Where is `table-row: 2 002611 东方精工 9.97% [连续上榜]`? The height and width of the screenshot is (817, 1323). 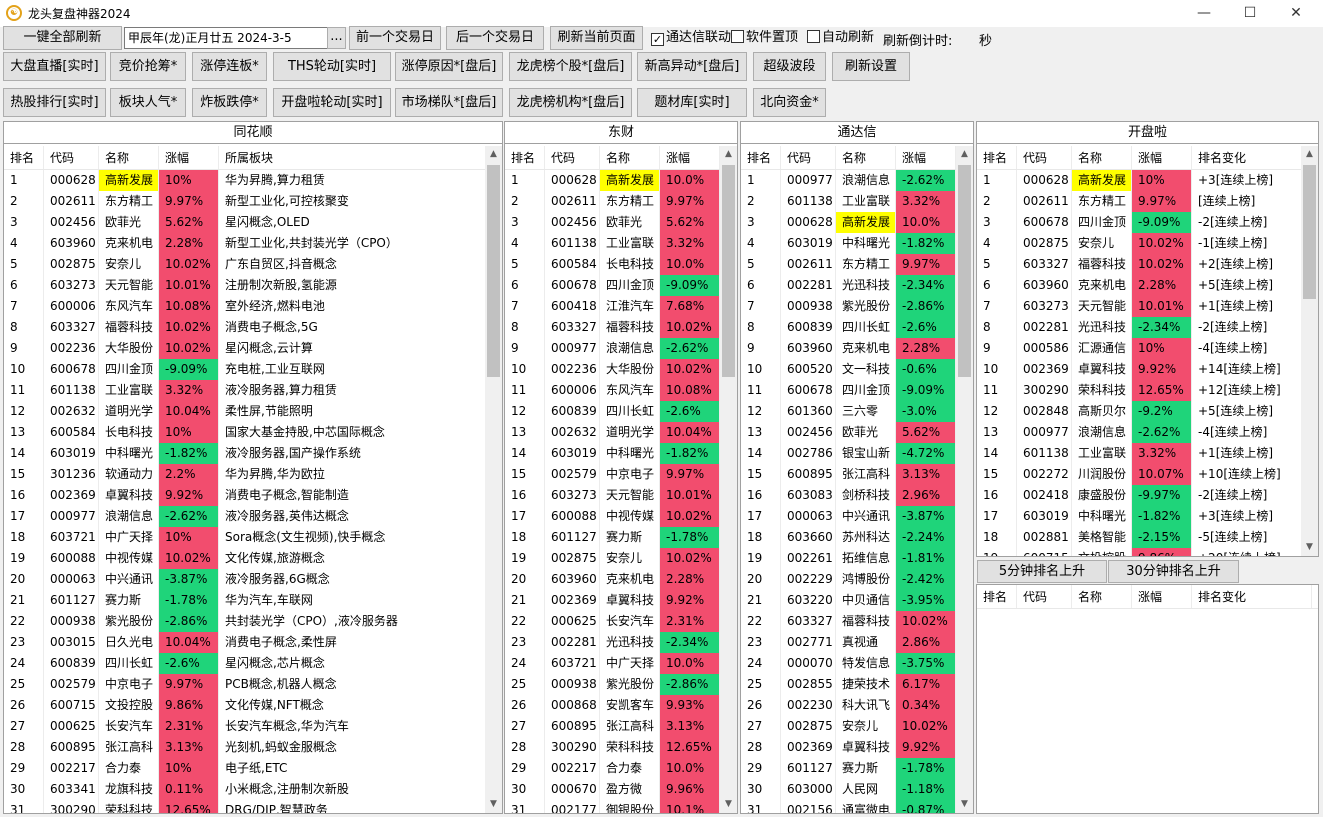 table-row: 2 002611 东方精工 9.97% [连续上榜] is located at coordinates (1147, 201).